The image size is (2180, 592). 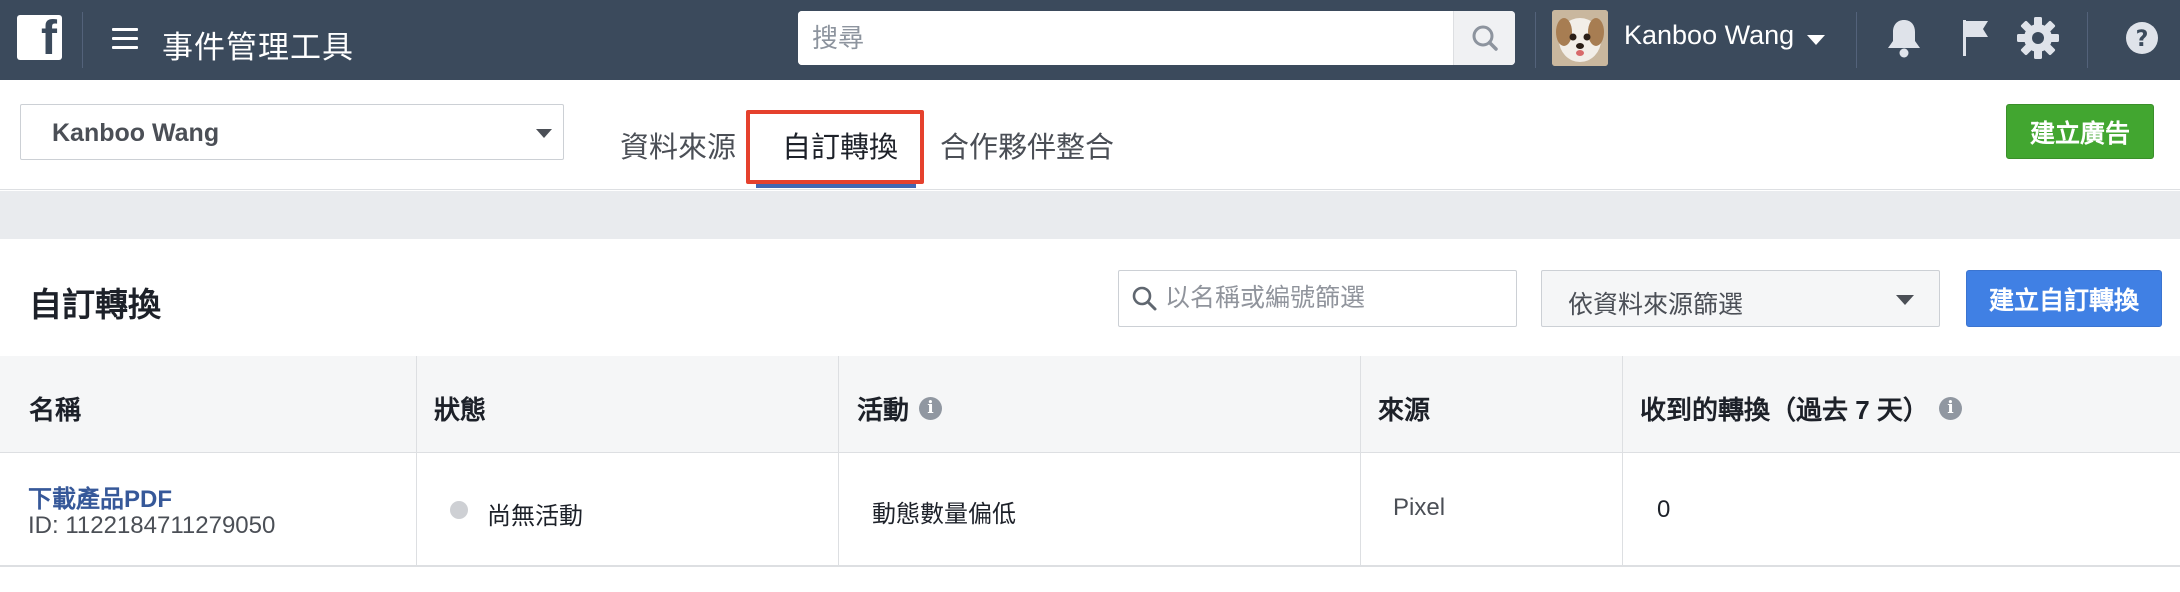 What do you see at coordinates (836, 186) in the screenshot?
I see `active-tab-indicator` at bounding box center [836, 186].